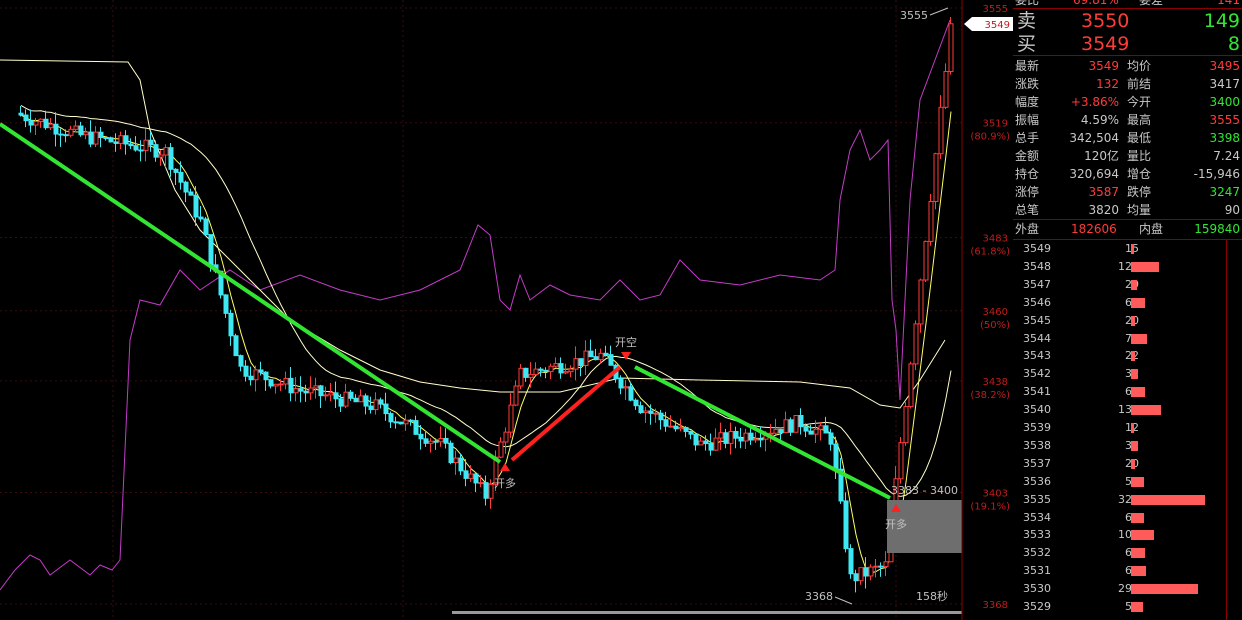 This screenshot has width=1242, height=620. Describe the element at coordinates (1127, 589) in the screenshot. I see `order-book-row: 3530 294` at that location.